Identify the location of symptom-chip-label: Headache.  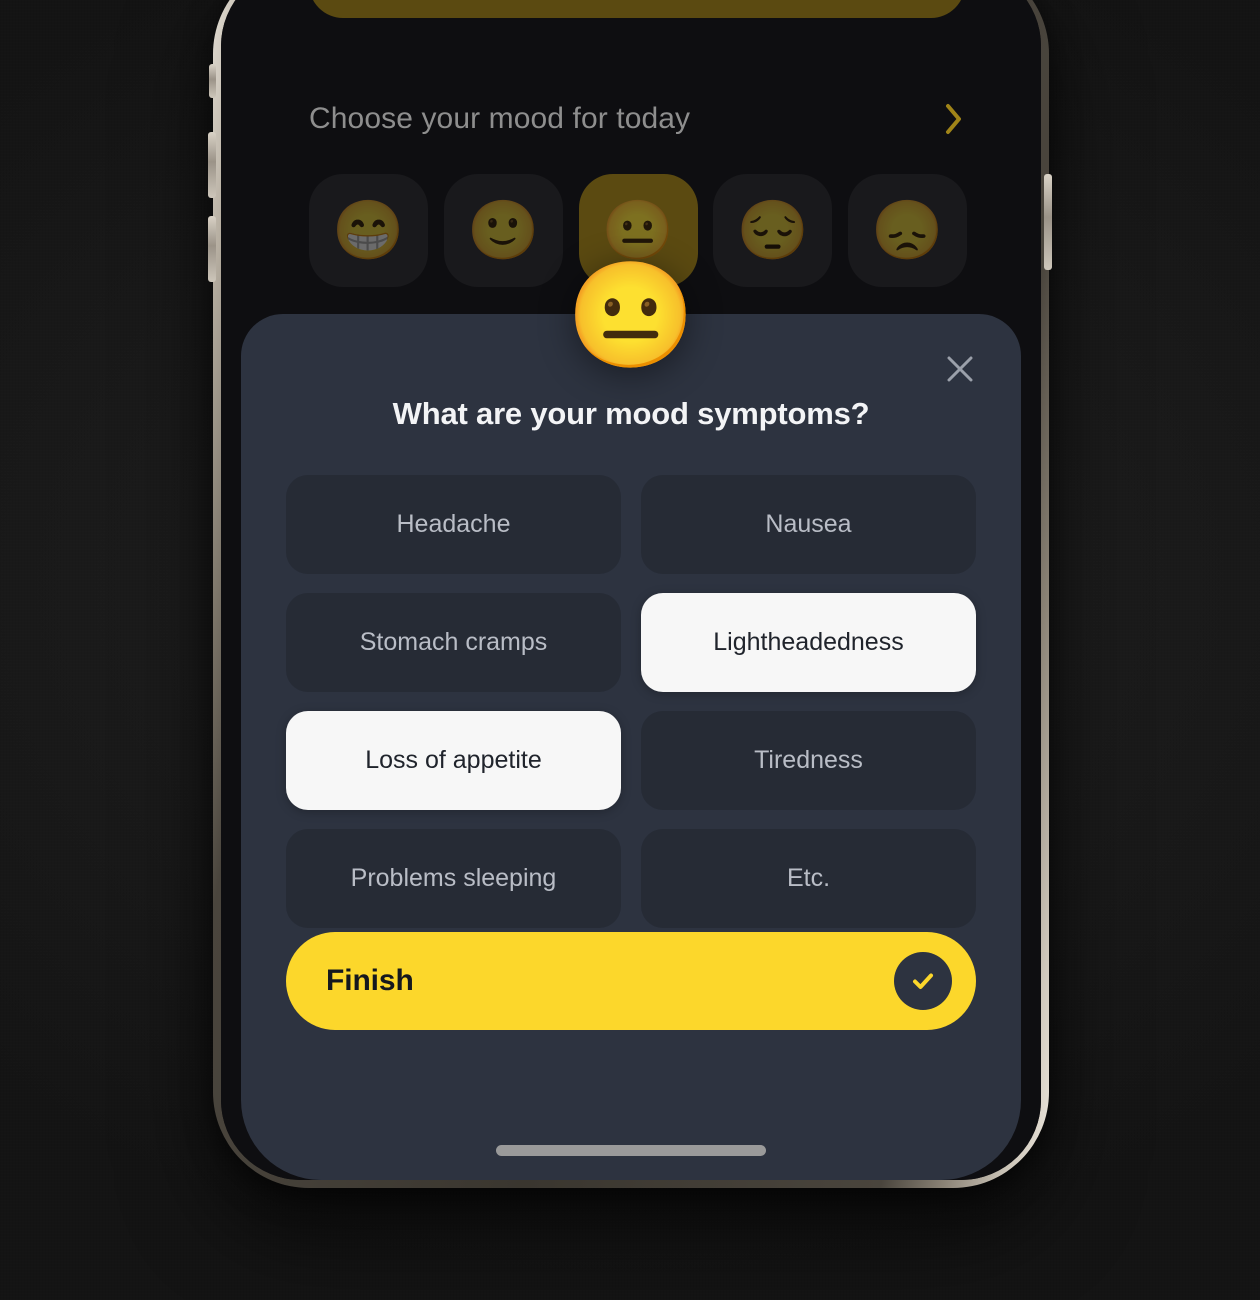
(453, 524).